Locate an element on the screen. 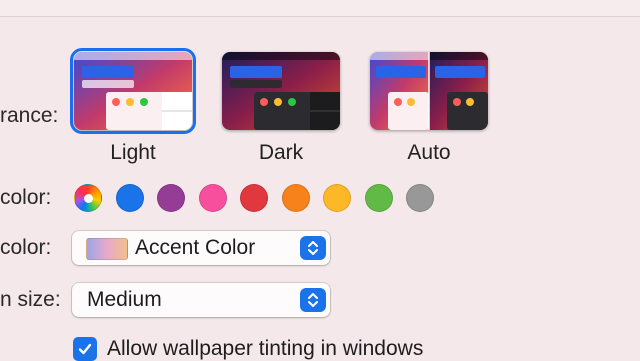 The height and width of the screenshot is (361, 640). accent-swatch-red is located at coordinates (254, 198).